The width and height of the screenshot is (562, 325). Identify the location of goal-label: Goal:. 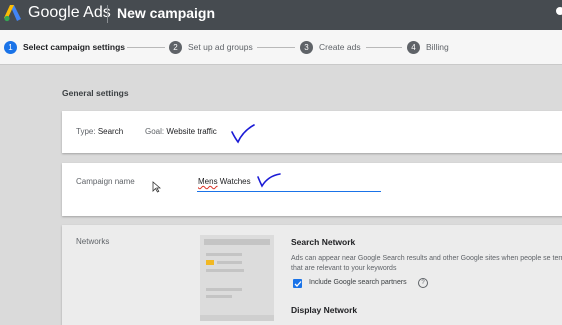
(155, 131).